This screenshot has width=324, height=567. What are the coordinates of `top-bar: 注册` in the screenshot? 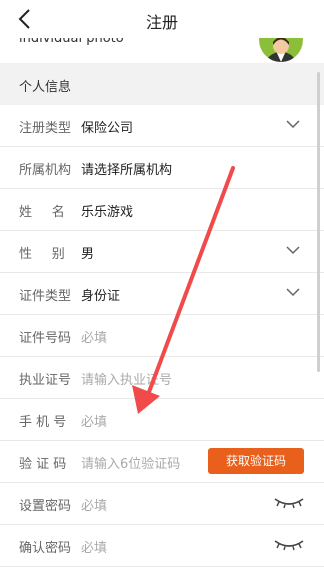 It's located at (162, 19).